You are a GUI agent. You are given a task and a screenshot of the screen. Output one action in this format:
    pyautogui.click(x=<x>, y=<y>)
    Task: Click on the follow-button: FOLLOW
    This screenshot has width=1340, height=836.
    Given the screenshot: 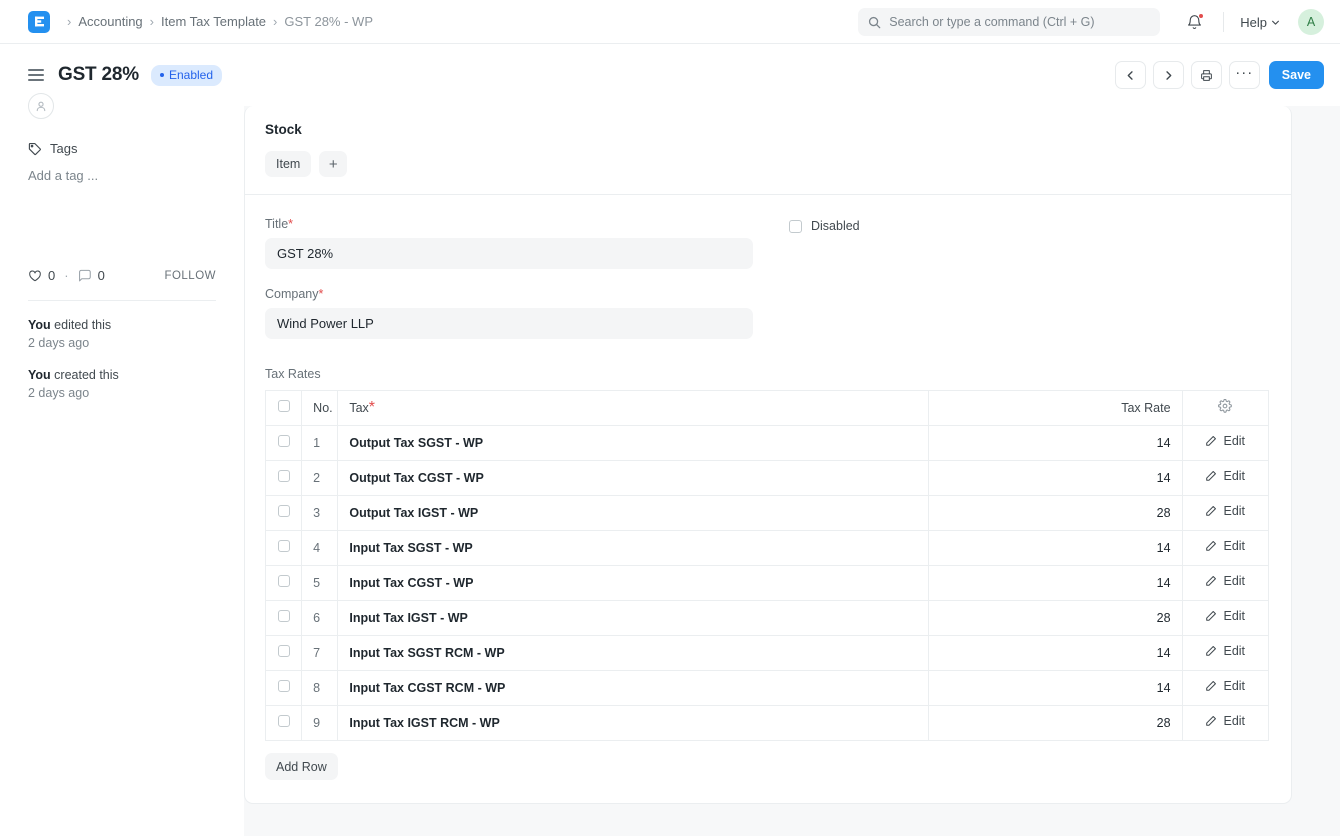 What is the action you would take?
    pyautogui.click(x=190, y=276)
    